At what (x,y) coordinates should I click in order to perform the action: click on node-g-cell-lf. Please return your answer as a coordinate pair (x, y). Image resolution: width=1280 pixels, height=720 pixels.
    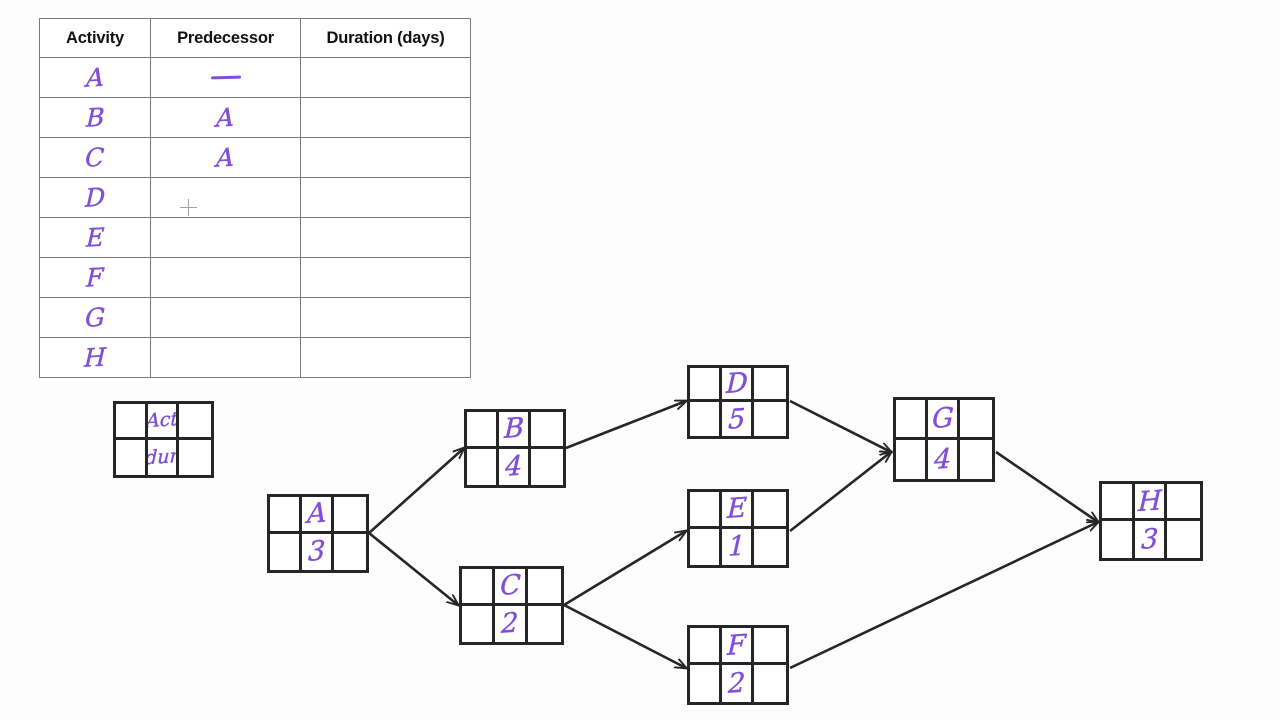
    Looking at the image, I should click on (976, 460).